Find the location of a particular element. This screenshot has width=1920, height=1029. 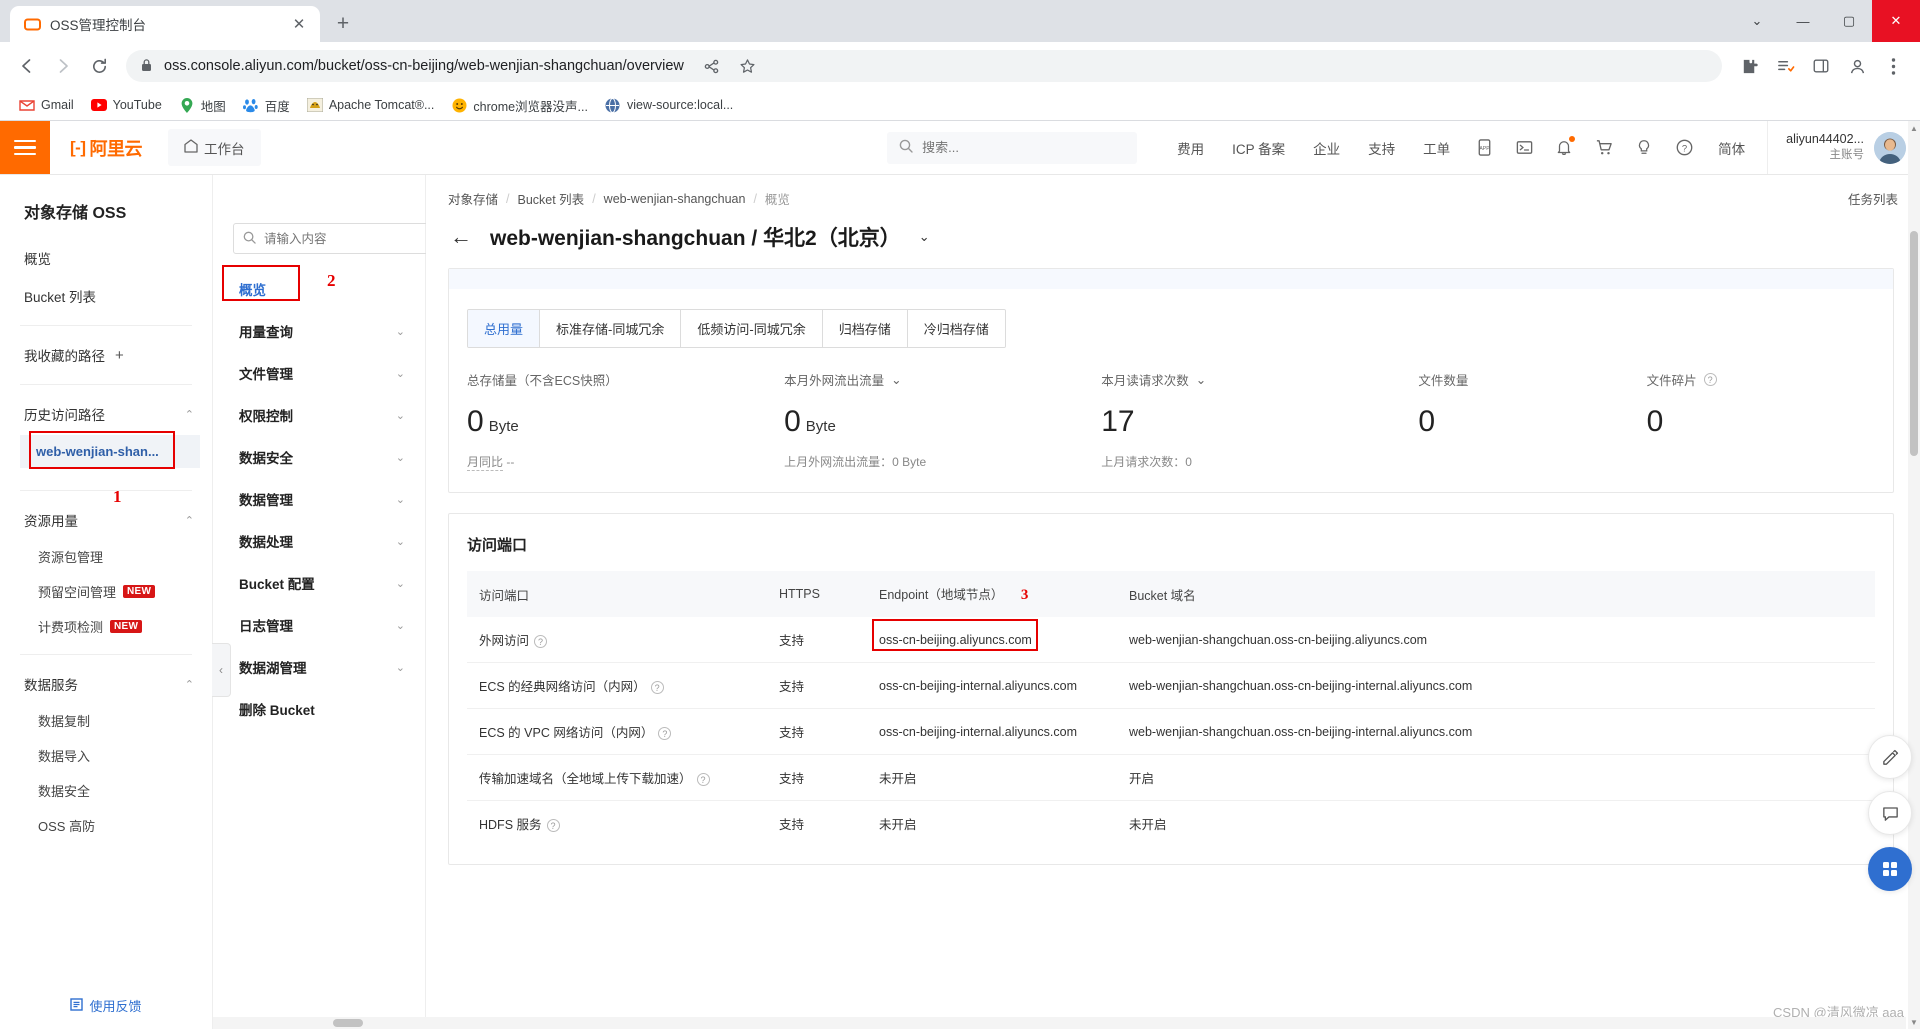

forward-icon is located at coordinates (63, 66).